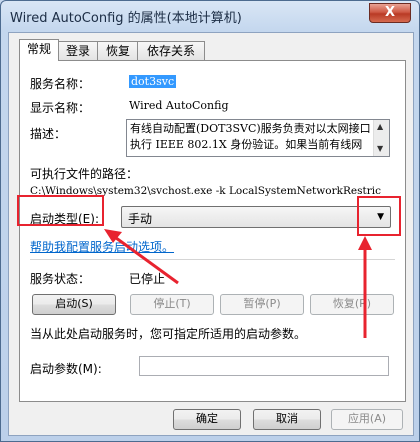  I want to click on arrow-to-startup-type, so click(145, 259).